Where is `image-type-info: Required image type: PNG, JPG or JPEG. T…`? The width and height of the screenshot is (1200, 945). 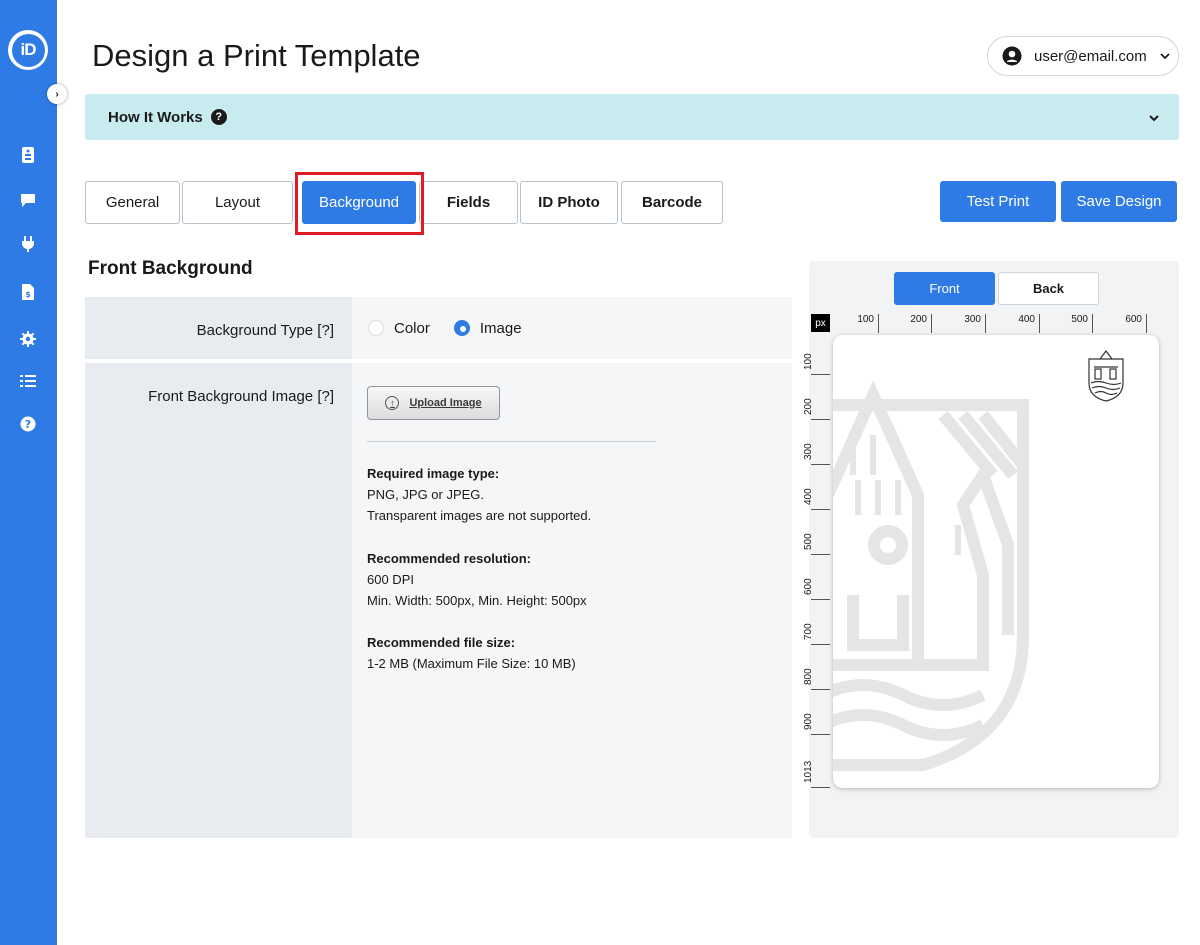 image-type-info: Required image type: PNG, JPG or JPEG. T… is located at coordinates (479, 494).